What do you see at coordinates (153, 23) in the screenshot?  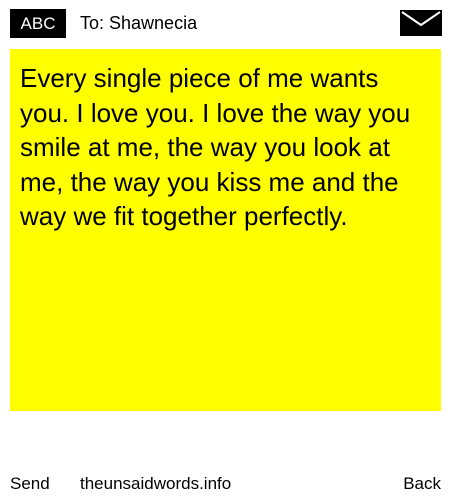 I see `recipient-name: Shawnecia` at bounding box center [153, 23].